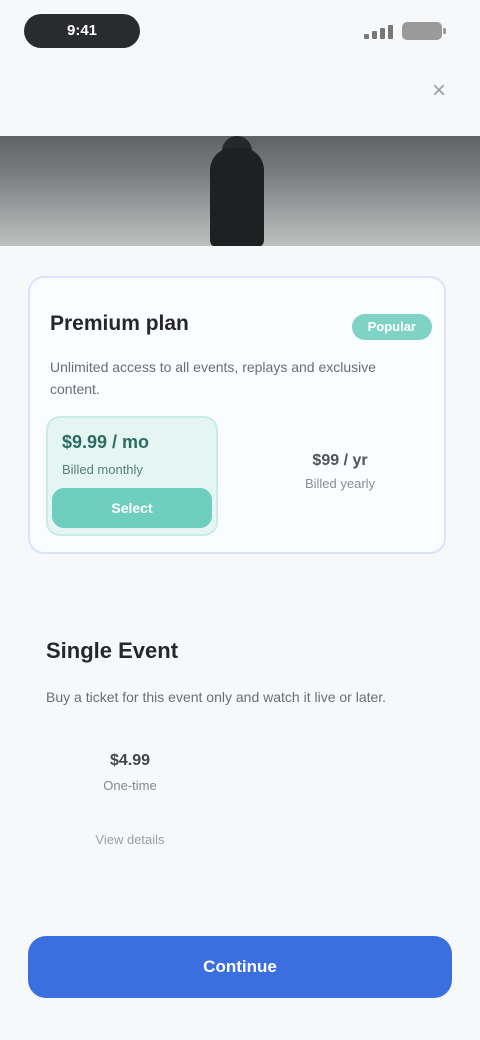 The height and width of the screenshot is (1040, 480). What do you see at coordinates (240, 32) in the screenshot?
I see `status-bar: 9:41` at bounding box center [240, 32].